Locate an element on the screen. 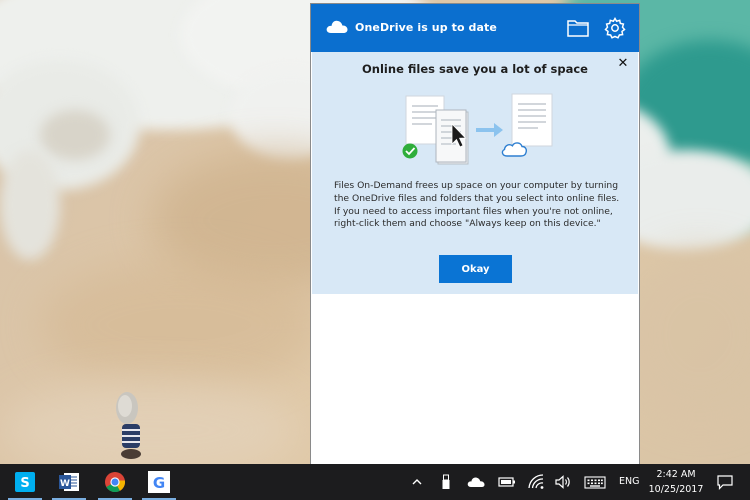  svg-text: W is located at coordinates (65, 484).